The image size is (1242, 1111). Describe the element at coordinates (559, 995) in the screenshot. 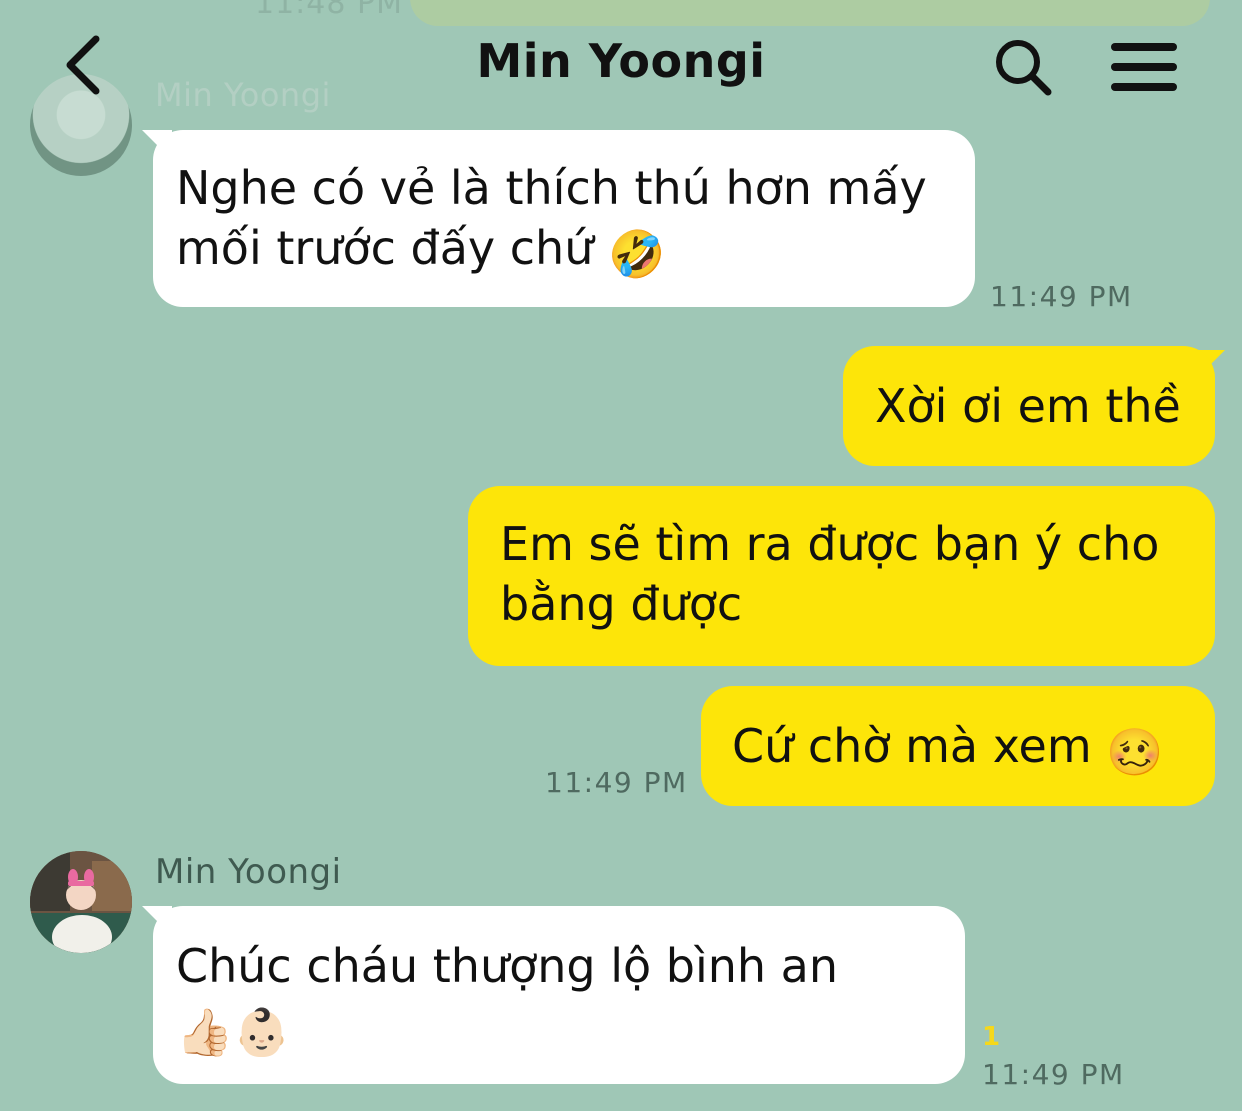

I see `incoming-message-bubble: Chúc cháu thượng lộ bình an 👍🏻👶🏻` at that location.